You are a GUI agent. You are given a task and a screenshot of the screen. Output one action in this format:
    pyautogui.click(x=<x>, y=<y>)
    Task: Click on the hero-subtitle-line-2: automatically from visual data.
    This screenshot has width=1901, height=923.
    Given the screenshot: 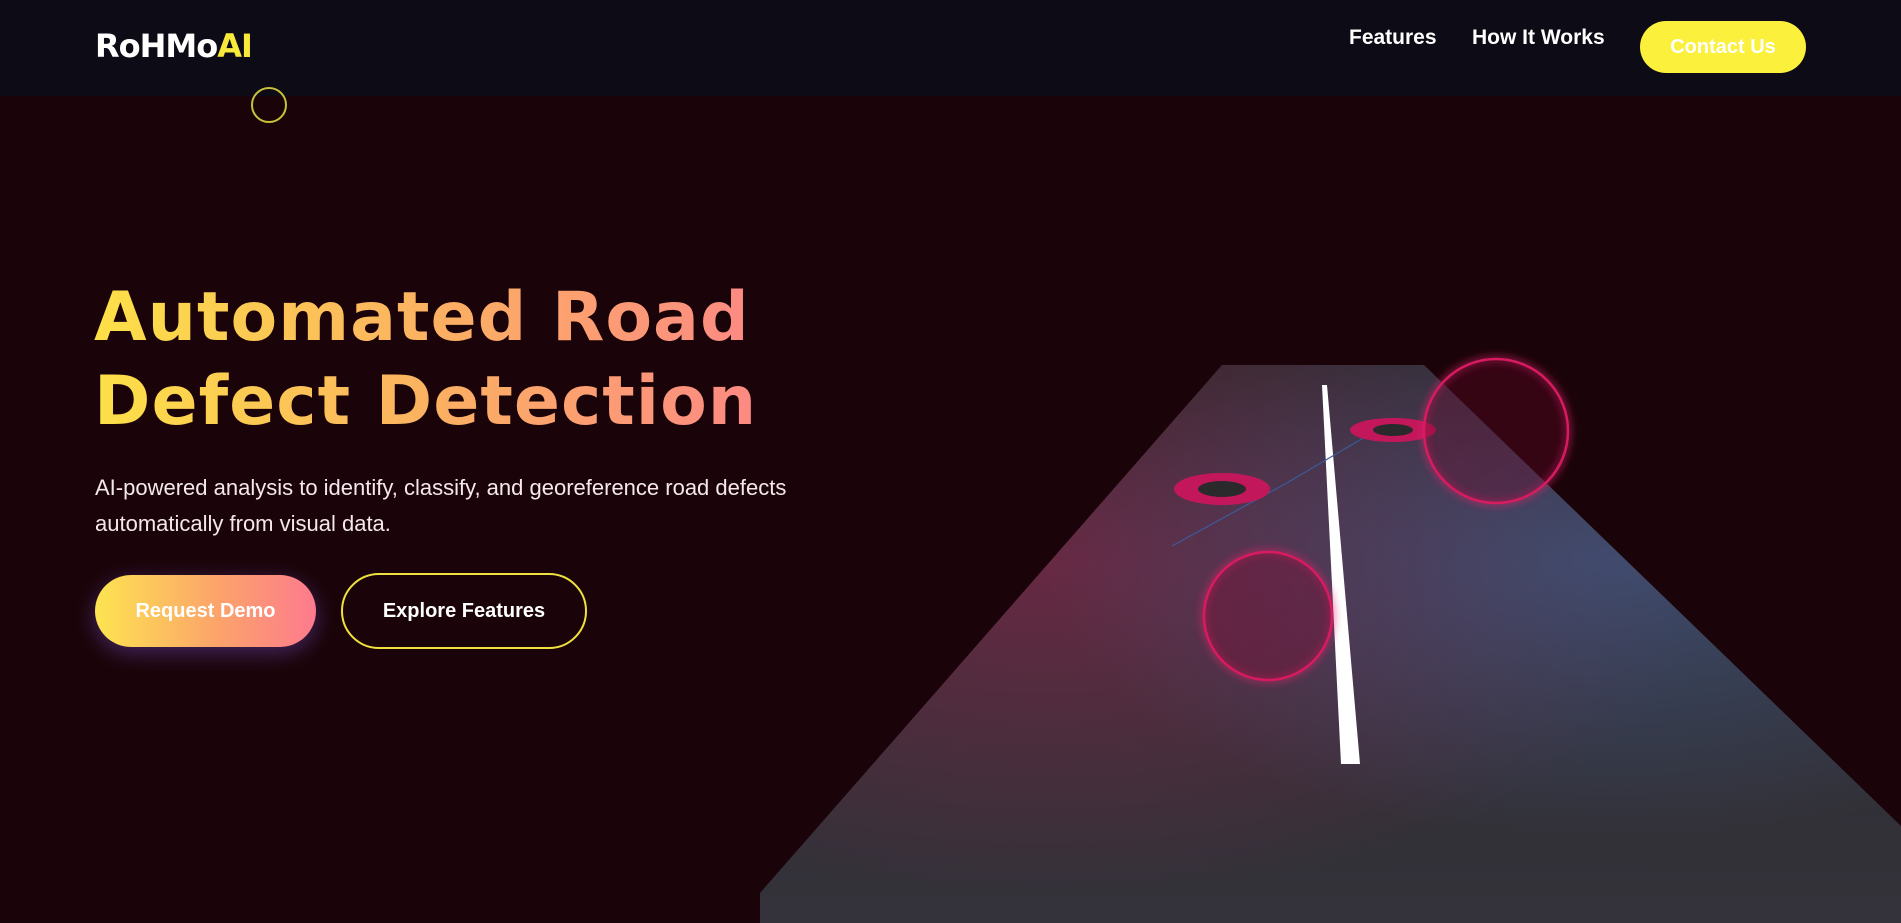 What is the action you would take?
    pyautogui.click(x=243, y=523)
    